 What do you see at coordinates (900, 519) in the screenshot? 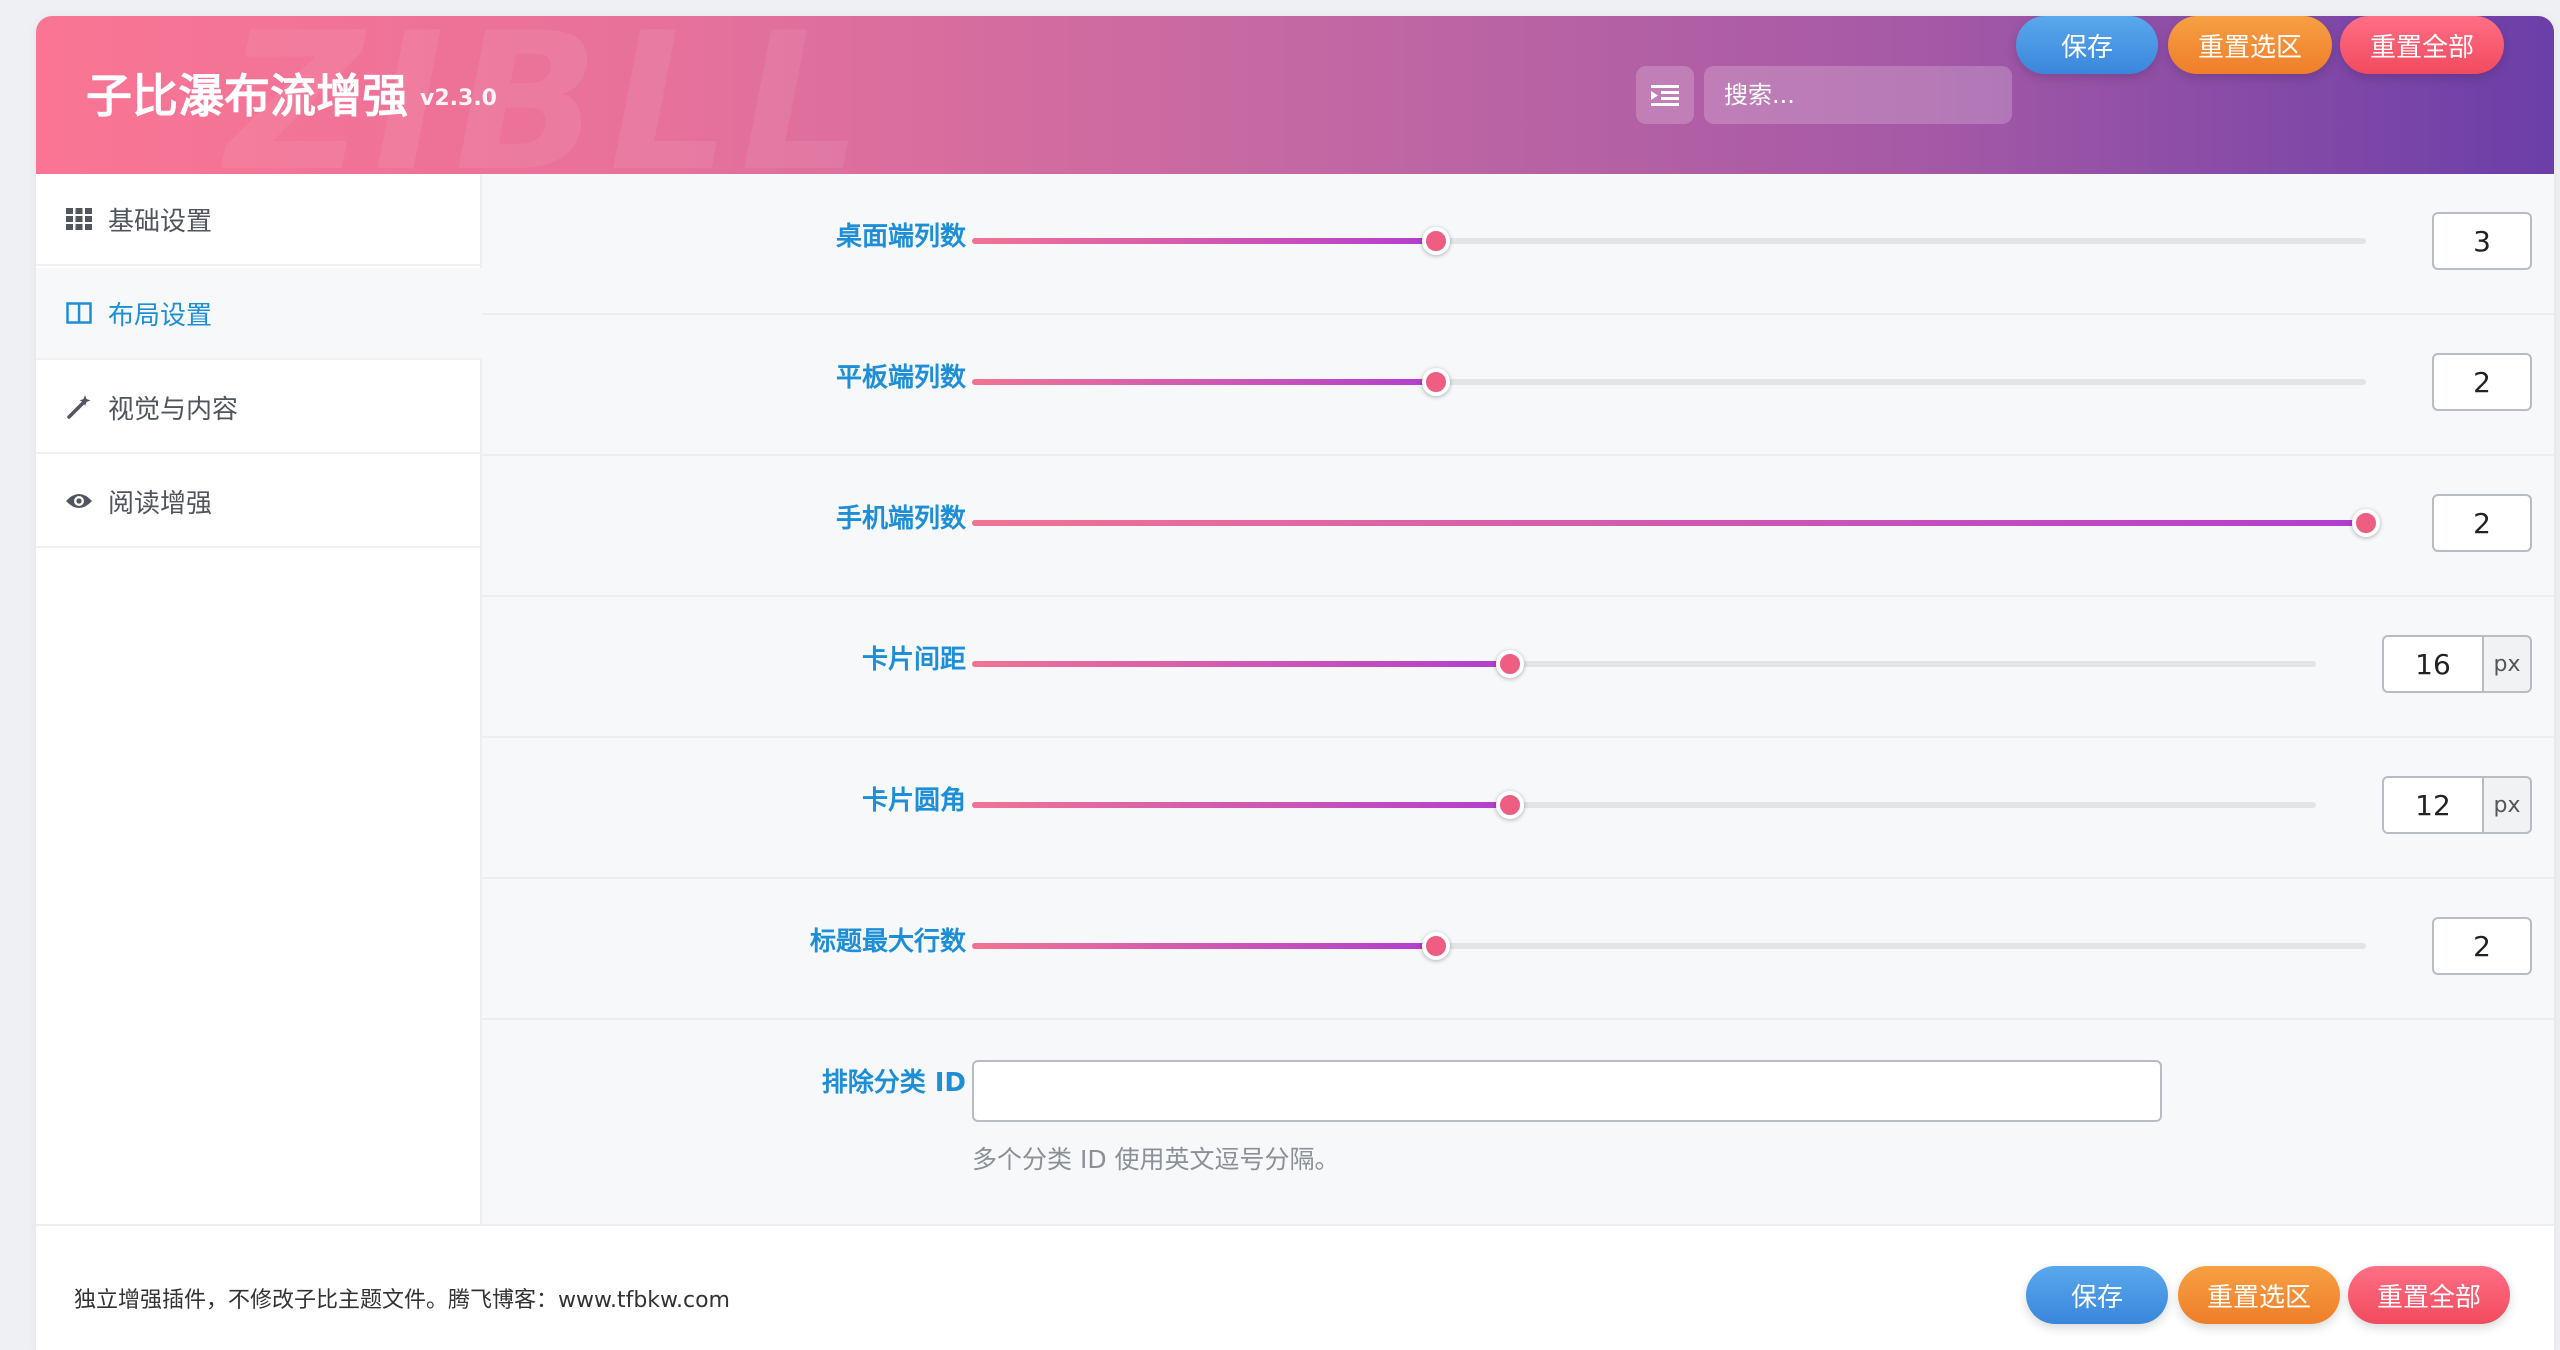
I see `setting-label: 手机端列数` at bounding box center [900, 519].